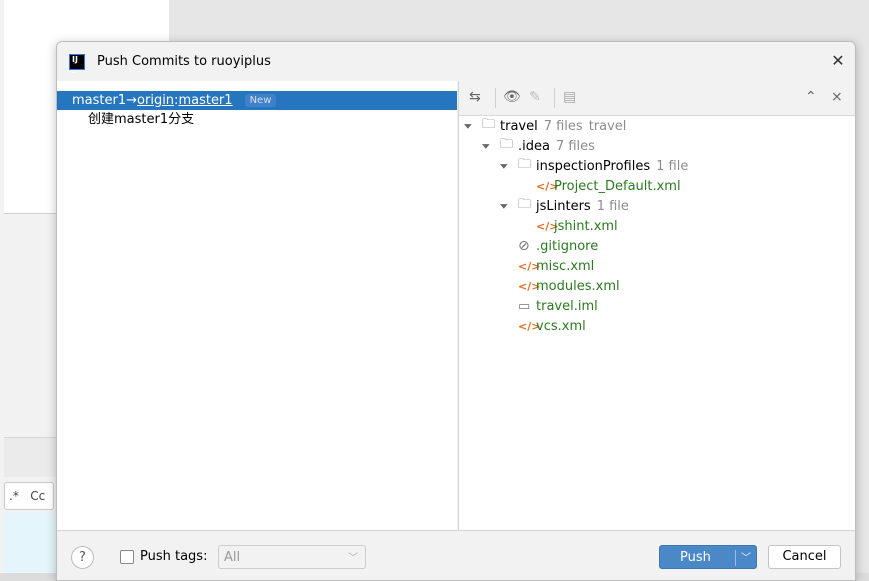 Image resolution: width=869 pixels, height=581 pixels. I want to click on help-button: ?, so click(82, 557).